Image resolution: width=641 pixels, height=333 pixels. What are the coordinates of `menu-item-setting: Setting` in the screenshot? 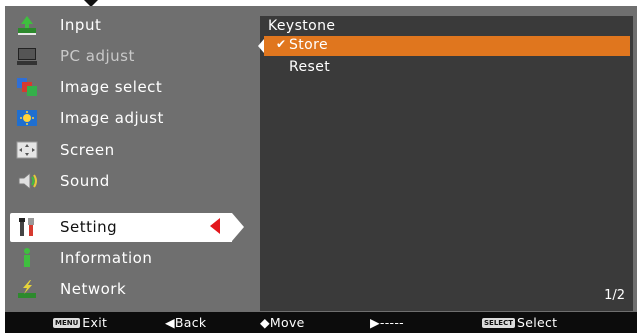 It's located at (127, 227).